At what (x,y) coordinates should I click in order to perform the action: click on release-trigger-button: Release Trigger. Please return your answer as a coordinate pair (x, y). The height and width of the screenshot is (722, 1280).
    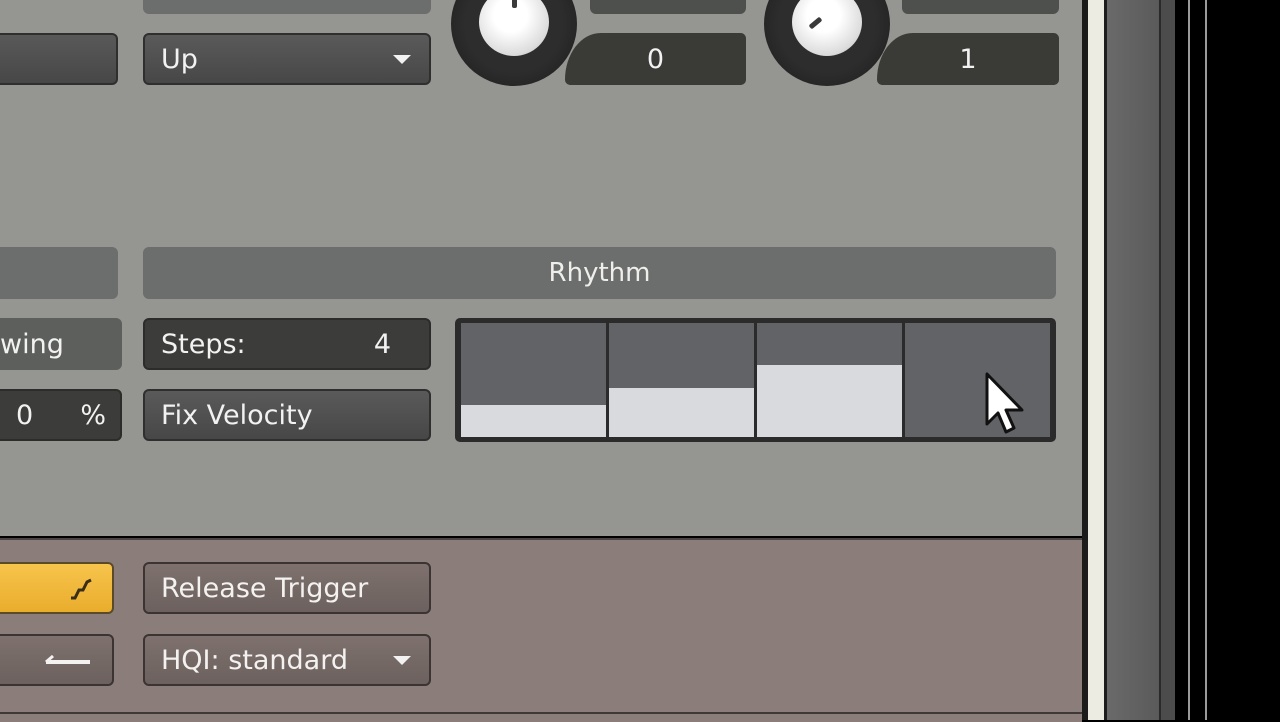
    Looking at the image, I should click on (287, 588).